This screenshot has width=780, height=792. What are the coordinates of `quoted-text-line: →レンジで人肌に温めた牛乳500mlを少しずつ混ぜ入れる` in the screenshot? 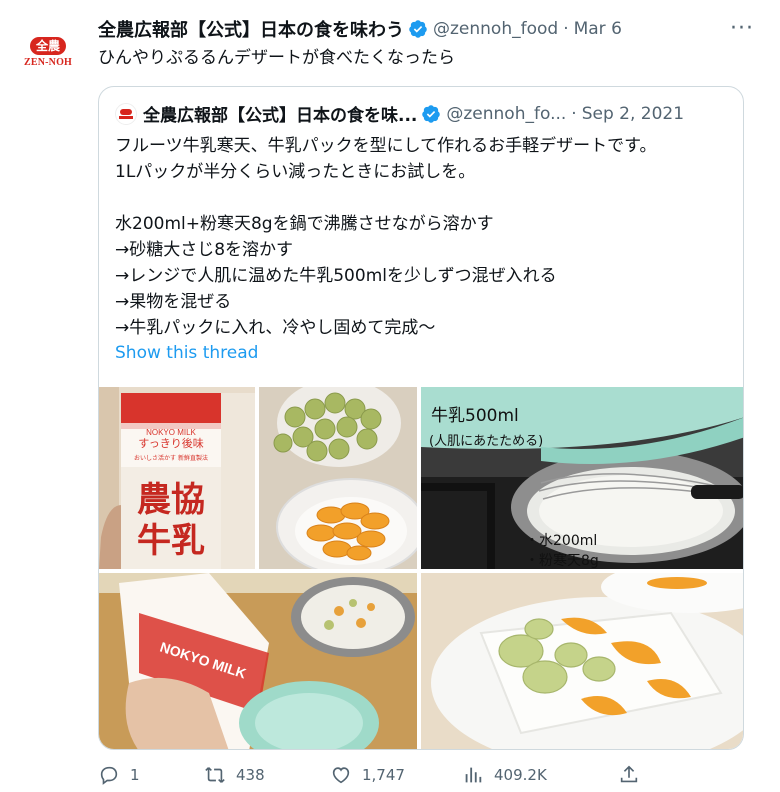 It's located at (336, 276).